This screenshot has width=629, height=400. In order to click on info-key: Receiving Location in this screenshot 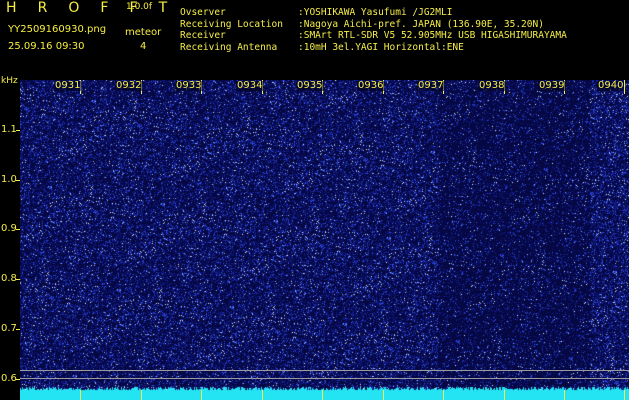, I will do `click(231, 24)`.